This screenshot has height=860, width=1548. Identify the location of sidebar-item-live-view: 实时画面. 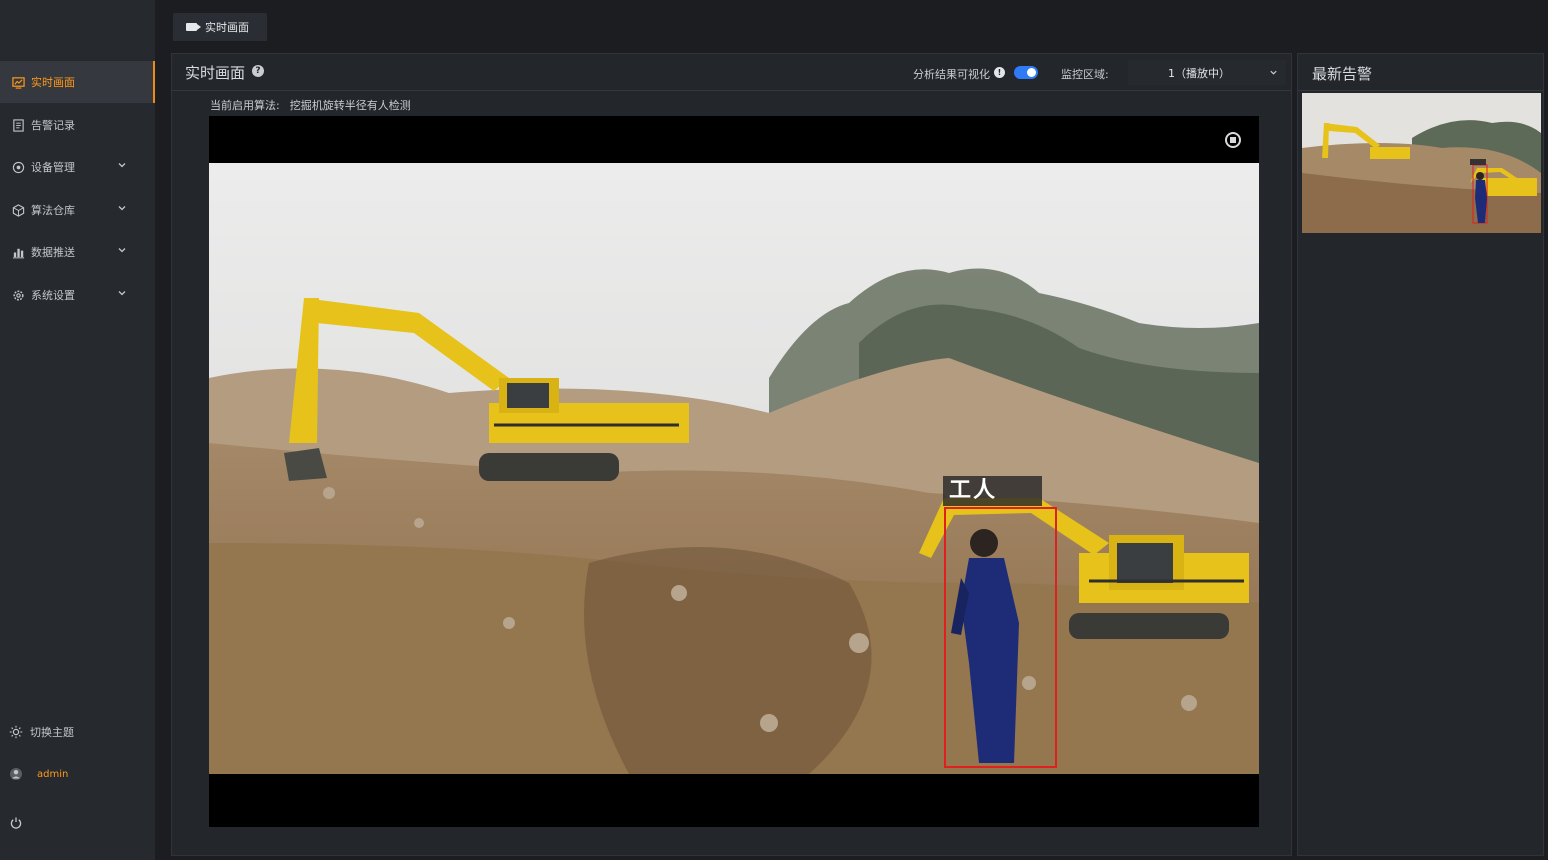
(77, 82).